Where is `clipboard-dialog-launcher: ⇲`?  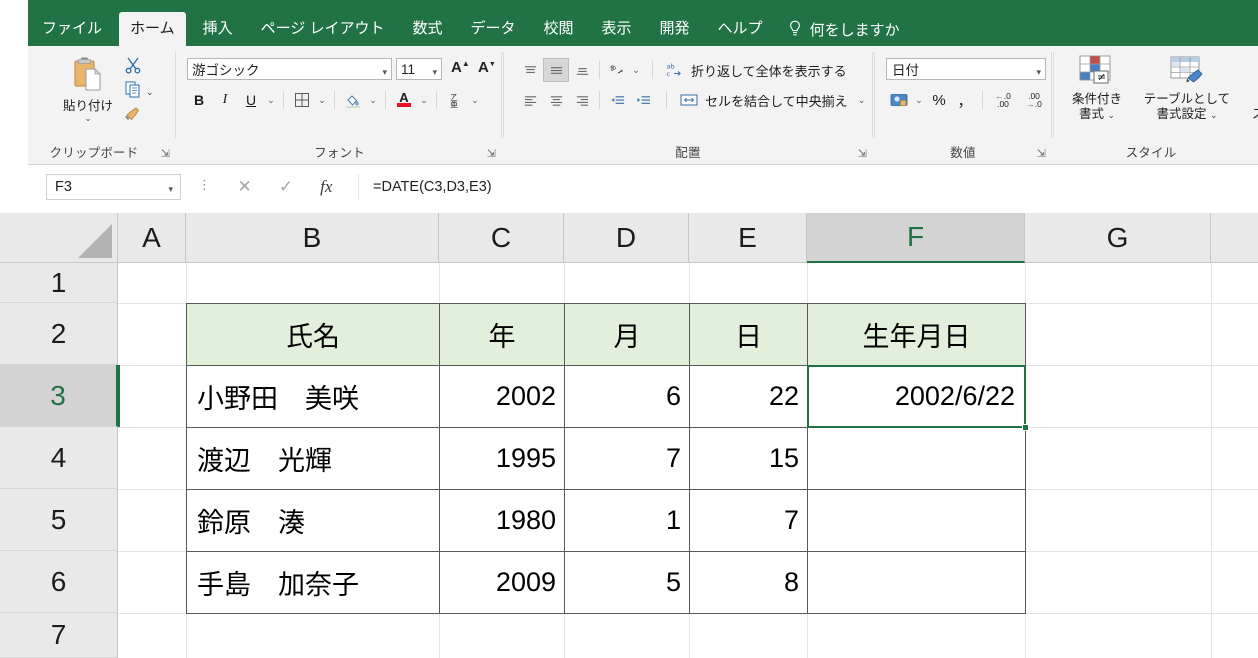
clipboard-dialog-launcher: ⇲ is located at coordinates (165, 153).